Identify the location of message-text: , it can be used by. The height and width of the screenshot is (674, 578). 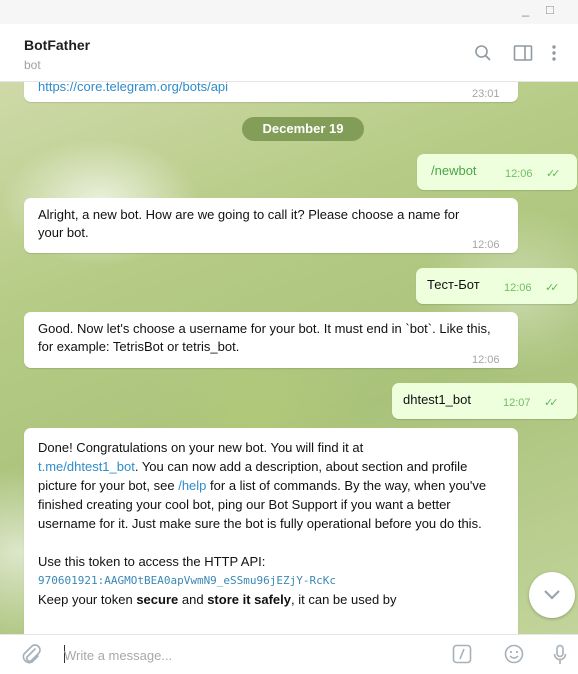
(344, 599).